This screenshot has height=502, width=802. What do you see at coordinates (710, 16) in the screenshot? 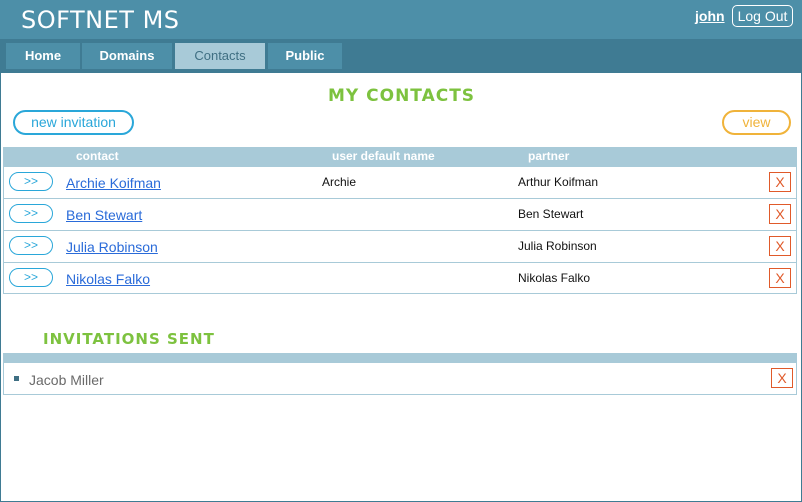
I see `user-link: john` at bounding box center [710, 16].